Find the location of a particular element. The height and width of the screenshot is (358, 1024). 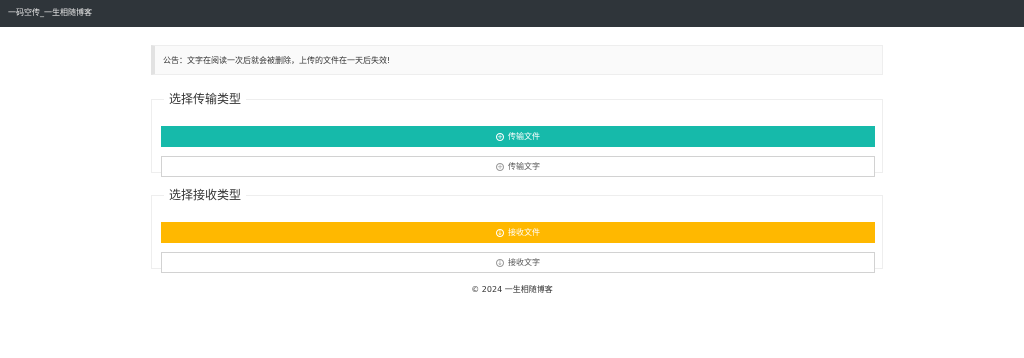

send-file-button: + 传输文件 is located at coordinates (518, 136).